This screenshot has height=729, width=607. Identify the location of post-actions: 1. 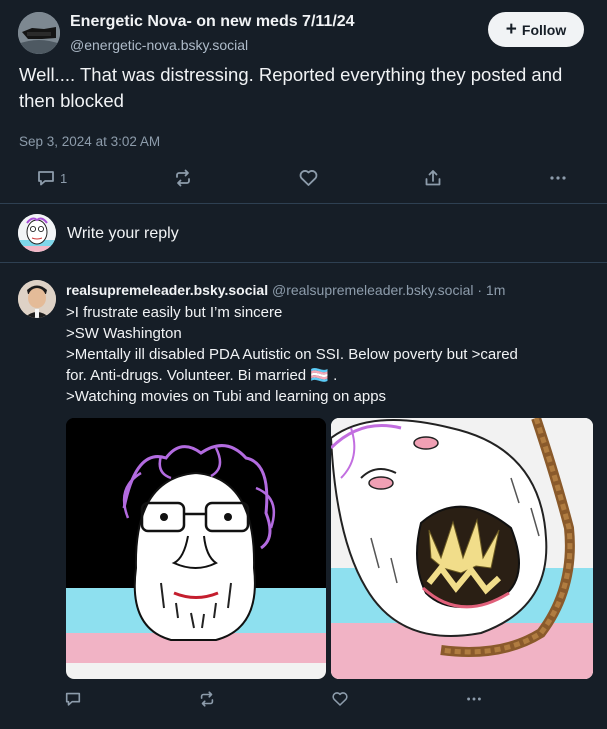
(303, 178).